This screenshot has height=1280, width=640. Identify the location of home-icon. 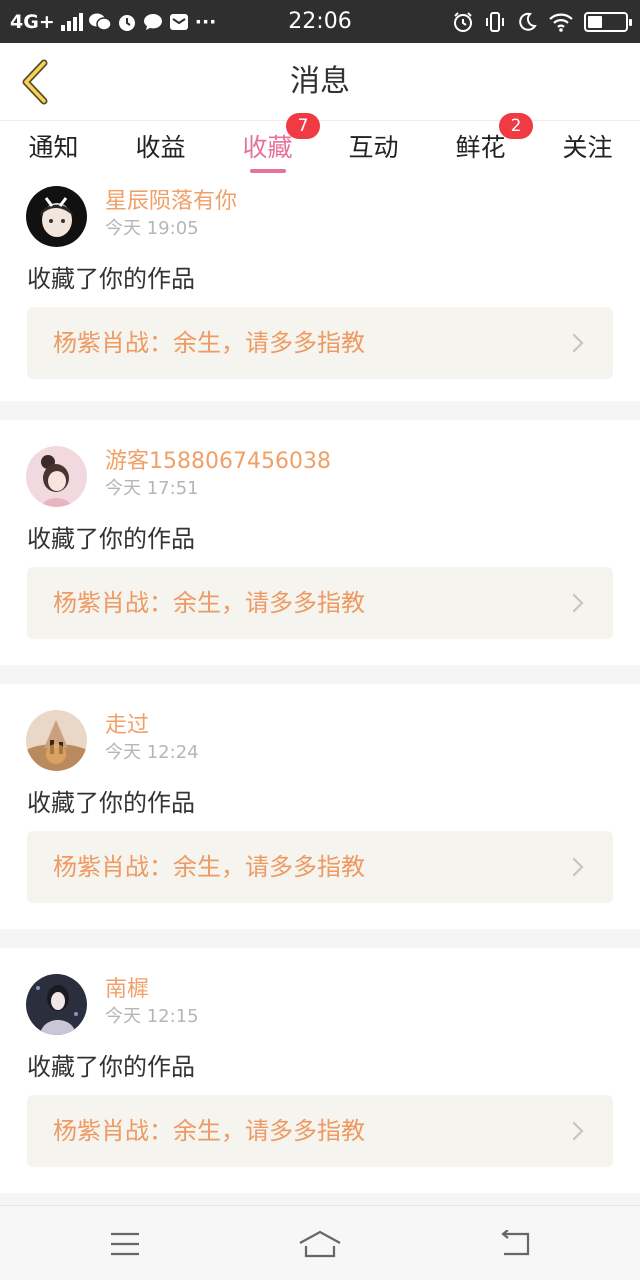
(320, 1244).